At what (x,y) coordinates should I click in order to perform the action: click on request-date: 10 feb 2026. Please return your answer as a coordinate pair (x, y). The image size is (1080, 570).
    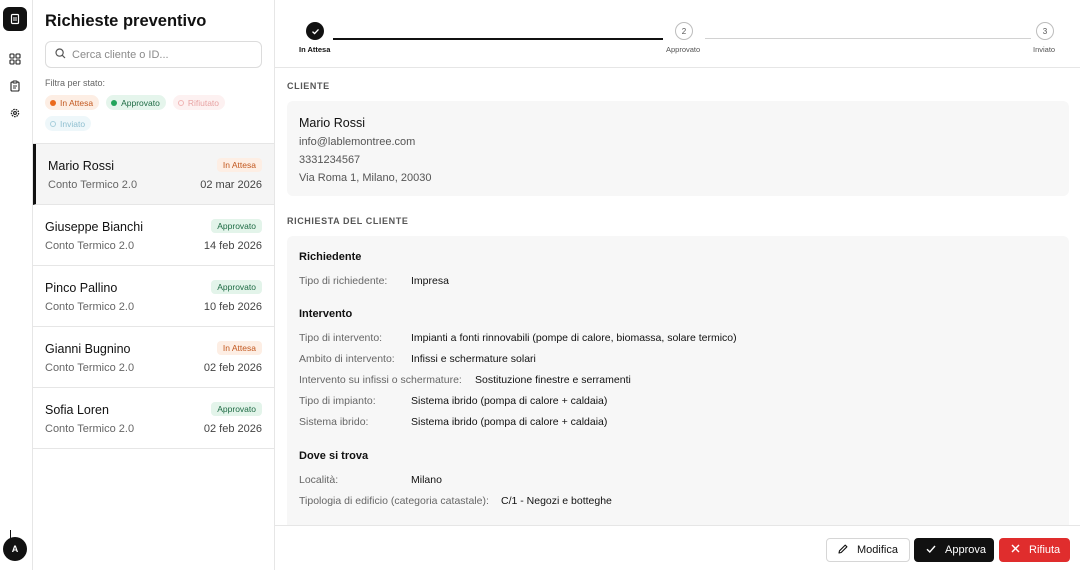
    Looking at the image, I should click on (232, 307).